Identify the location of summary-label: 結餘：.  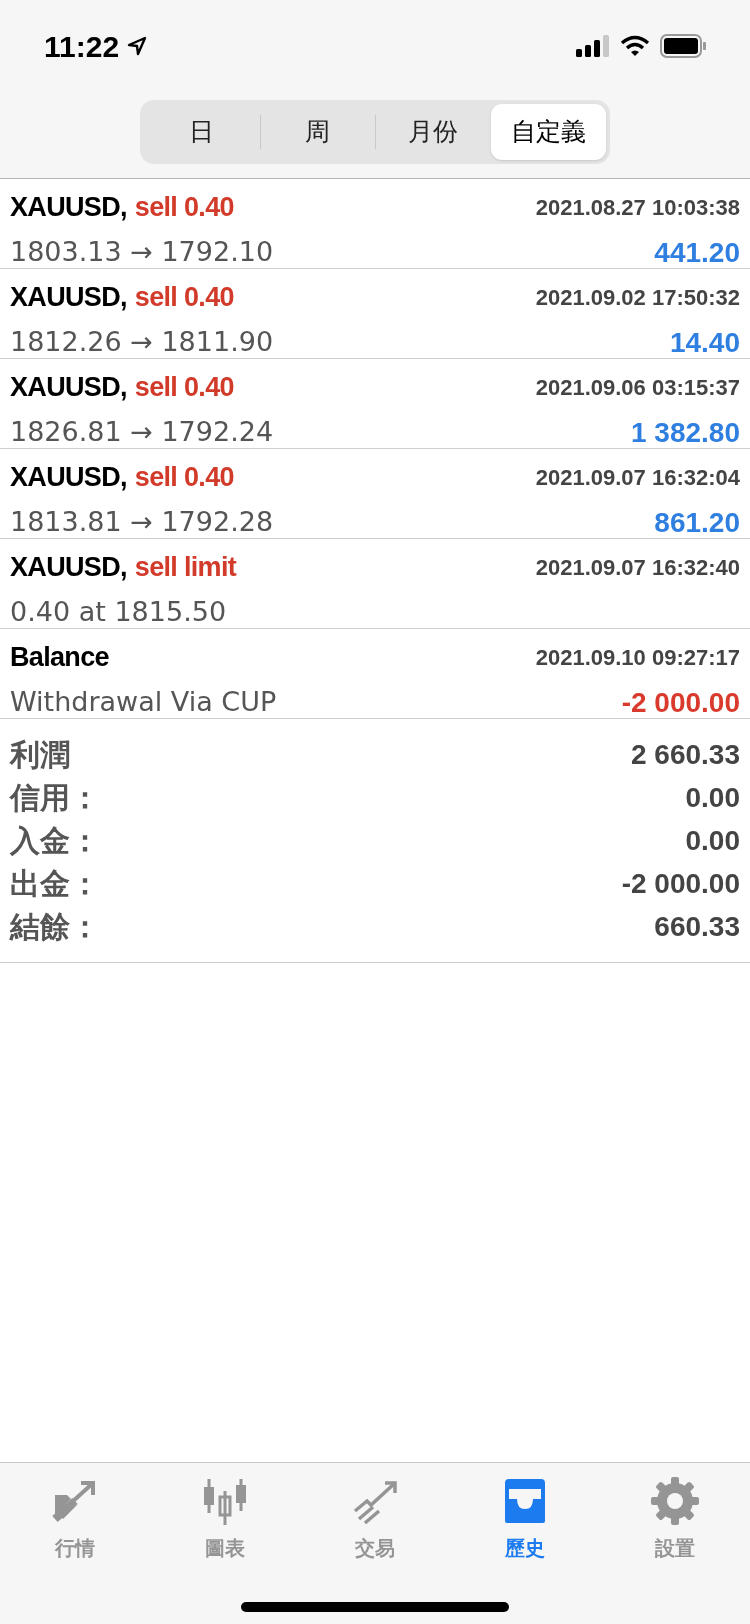
(55, 927).